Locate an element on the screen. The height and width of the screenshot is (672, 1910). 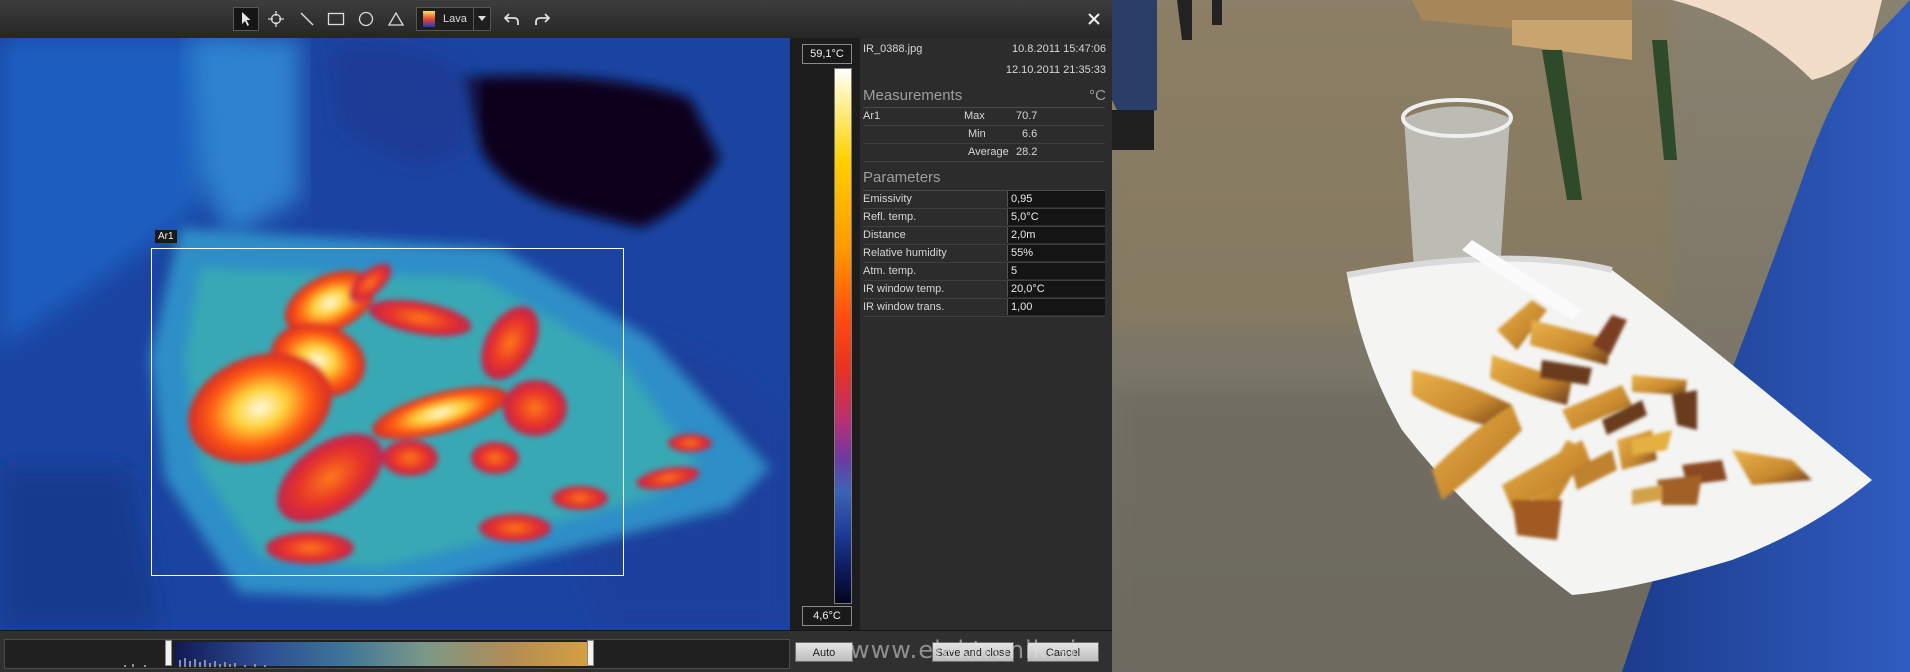
measurement-value: 6.6 is located at coordinates (1030, 134).